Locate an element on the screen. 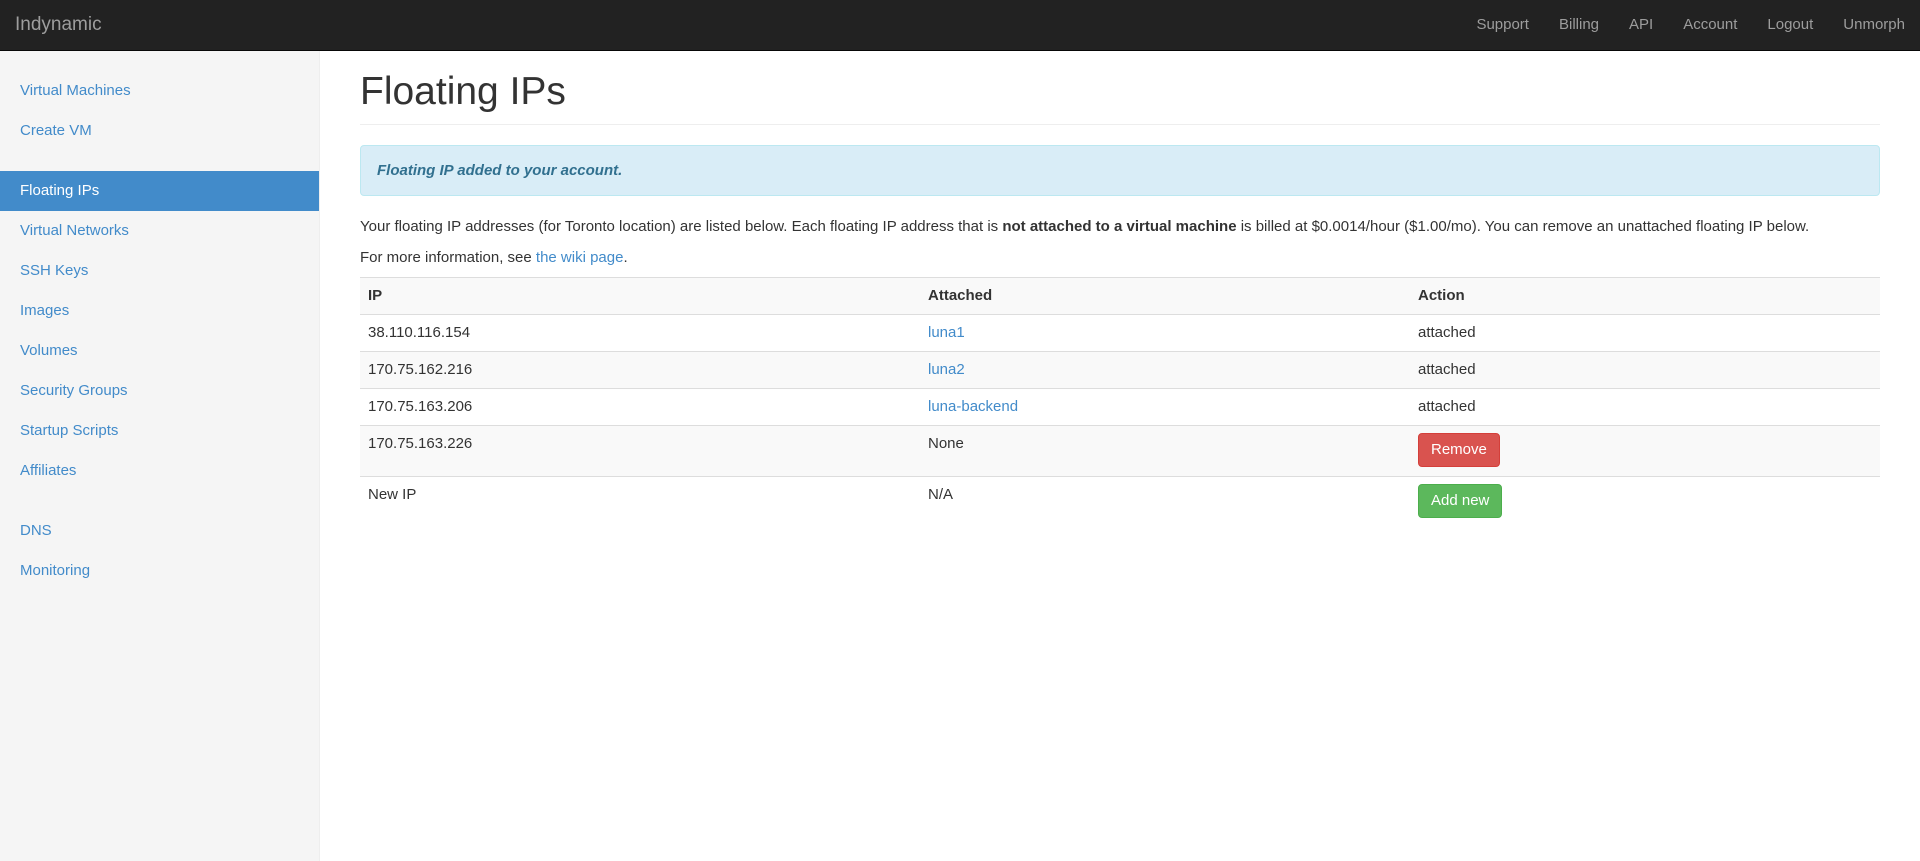 Image resolution: width=1920 pixels, height=861 pixels. nav-support-link: Support is located at coordinates (1502, 25).